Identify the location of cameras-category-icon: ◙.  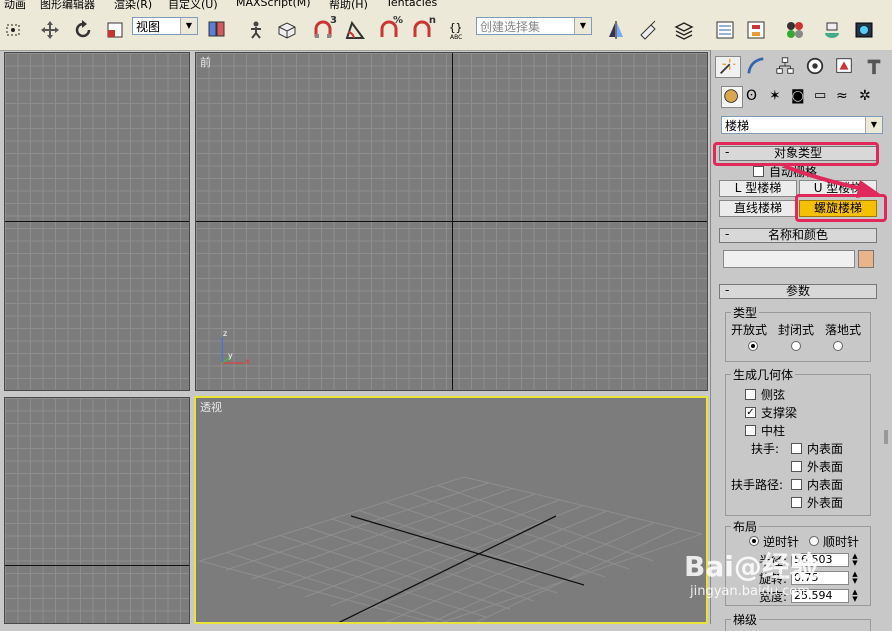
(798, 96).